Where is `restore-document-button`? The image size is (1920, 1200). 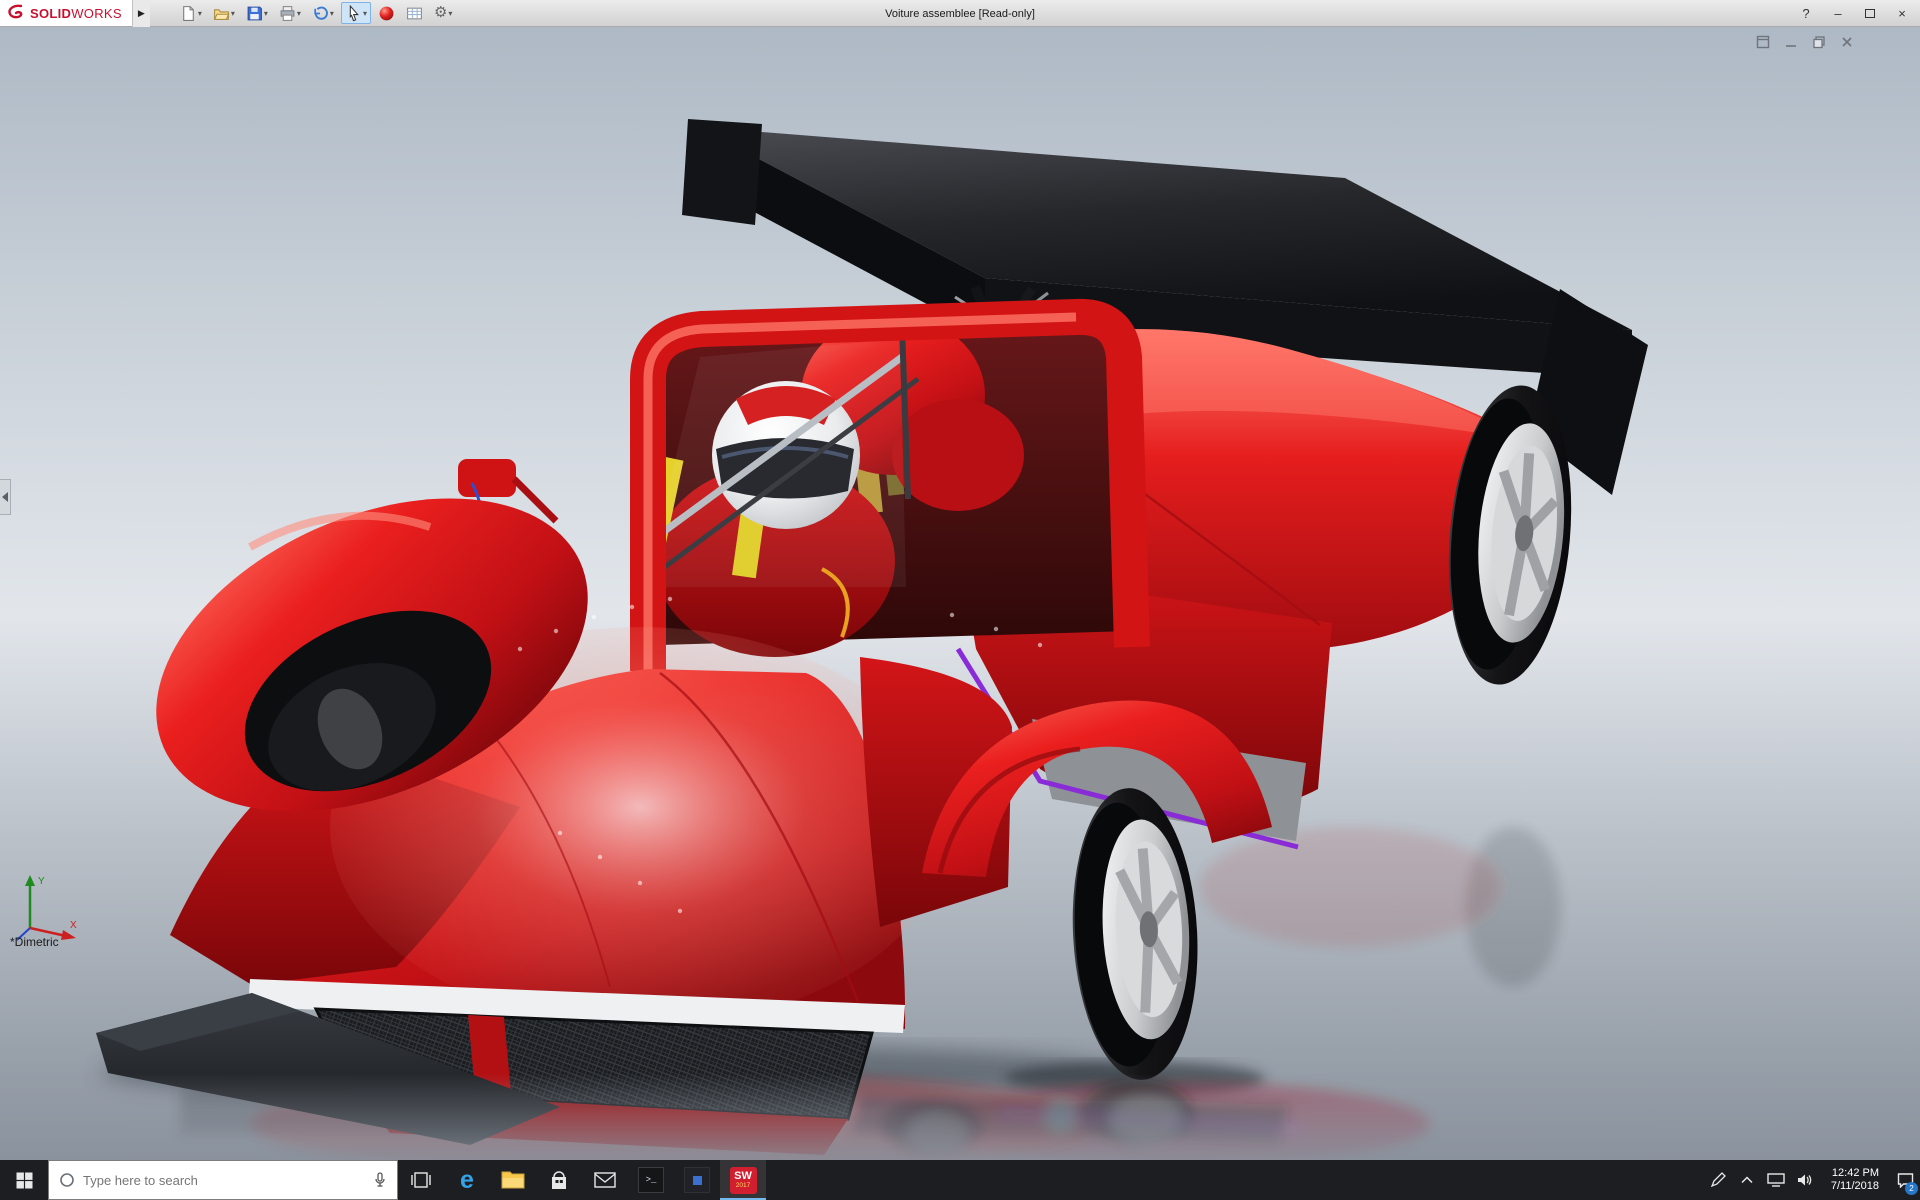
restore-document-button is located at coordinates (1818, 41).